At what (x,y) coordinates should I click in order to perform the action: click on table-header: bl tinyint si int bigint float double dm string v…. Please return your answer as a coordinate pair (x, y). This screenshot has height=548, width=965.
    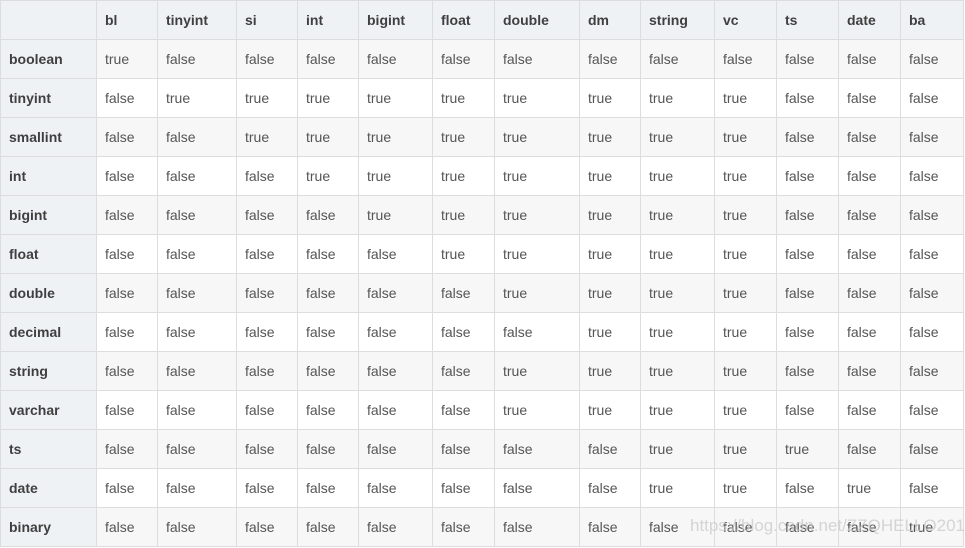
    Looking at the image, I should click on (482, 20).